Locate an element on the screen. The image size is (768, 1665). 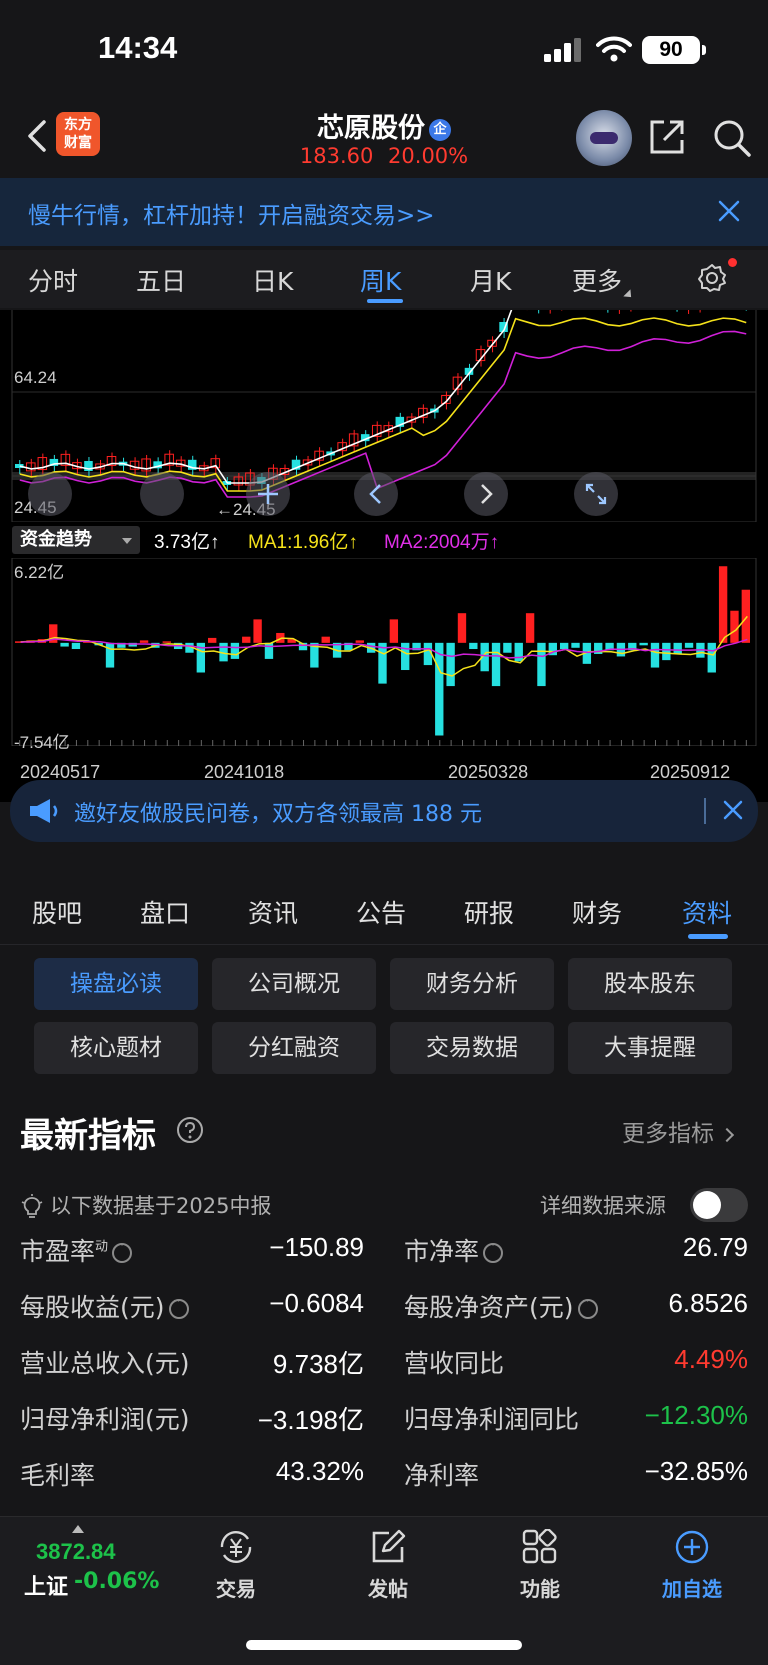
tab-monthly-k: 月K is located at coordinates (490, 280).